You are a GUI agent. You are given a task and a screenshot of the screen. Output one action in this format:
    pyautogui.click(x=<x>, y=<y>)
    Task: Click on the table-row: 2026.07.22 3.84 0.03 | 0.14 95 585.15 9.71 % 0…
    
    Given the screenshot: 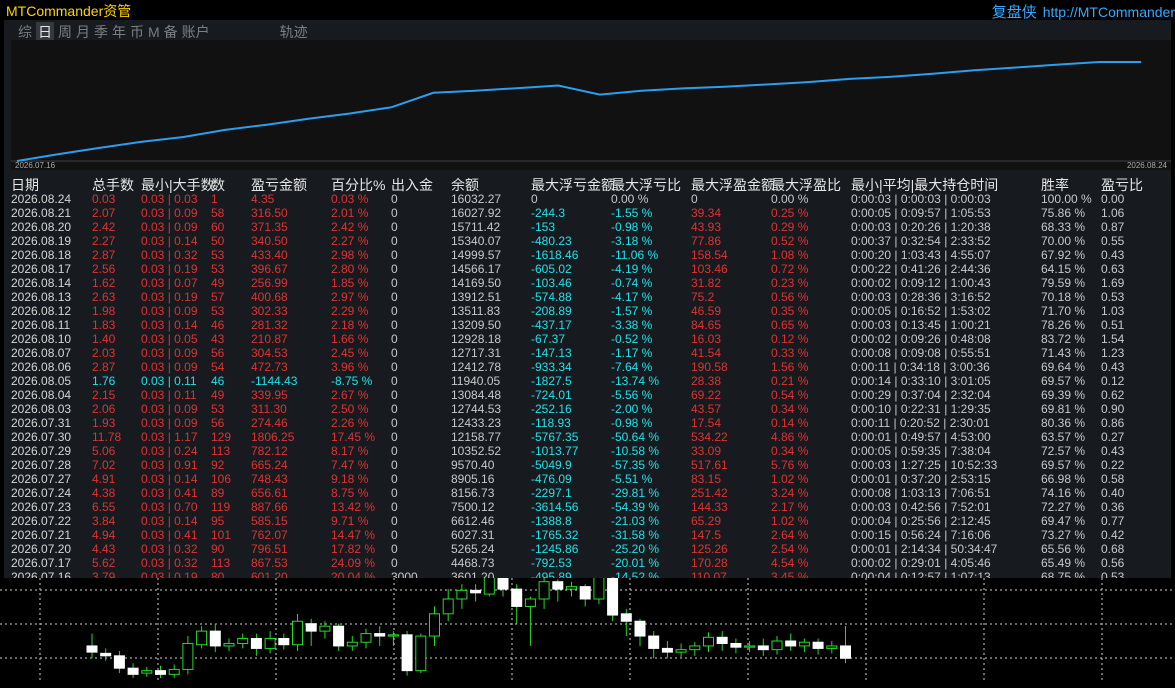 What is the action you would take?
    pyautogui.click(x=591, y=521)
    